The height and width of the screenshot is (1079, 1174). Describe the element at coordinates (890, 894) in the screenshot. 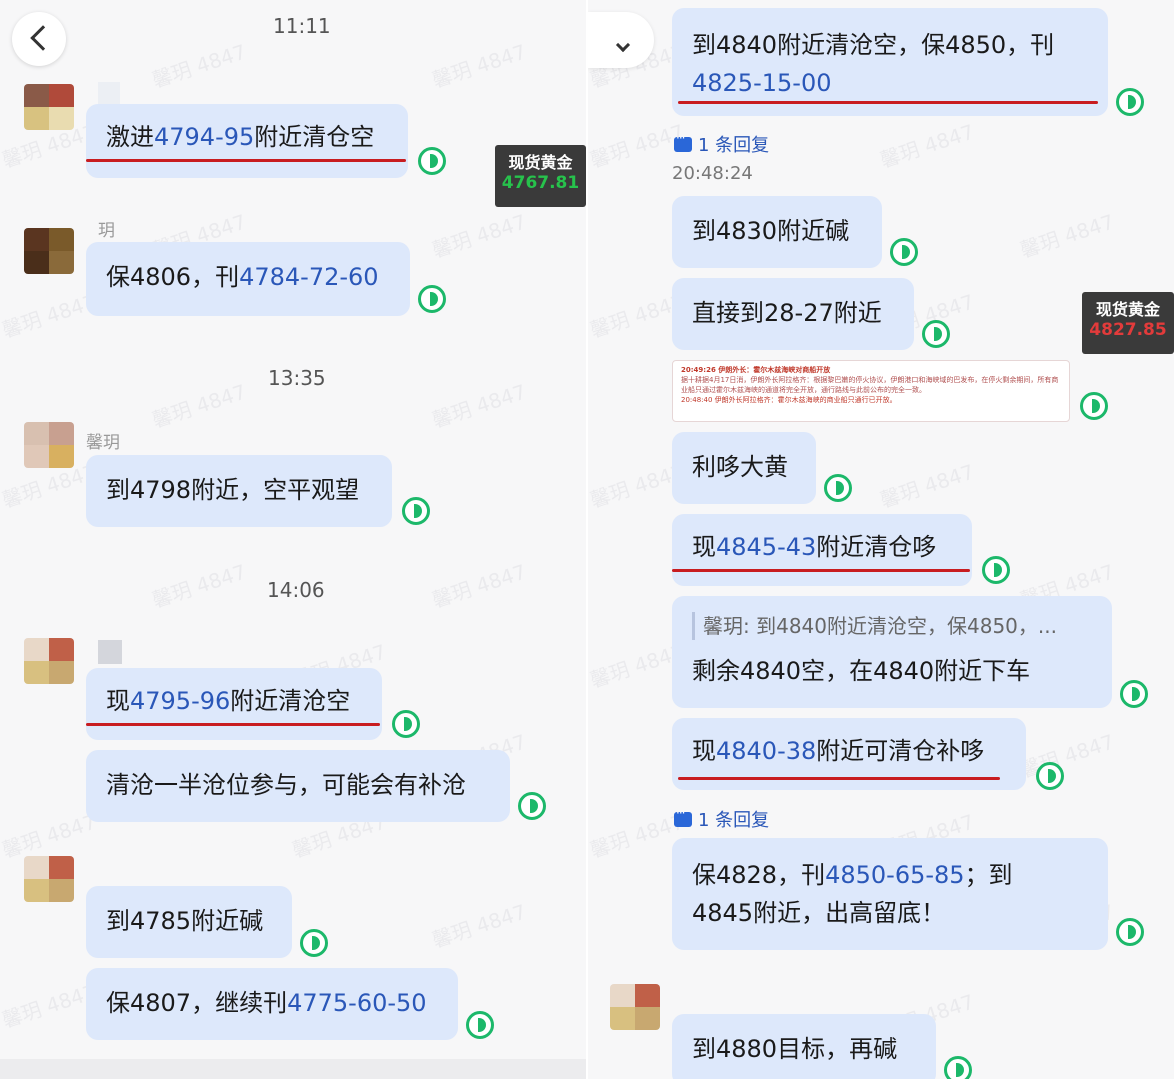

I see `message-bubble: 保4828，刊4850-65-85；到 4845附近，出高留底！` at that location.